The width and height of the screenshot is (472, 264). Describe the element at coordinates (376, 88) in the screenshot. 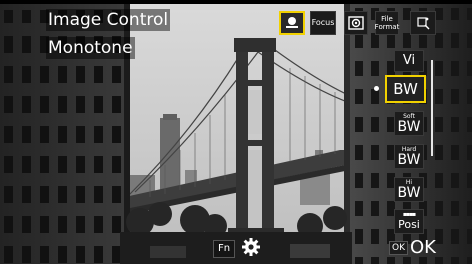

I see `selected-bullet-icon` at that location.